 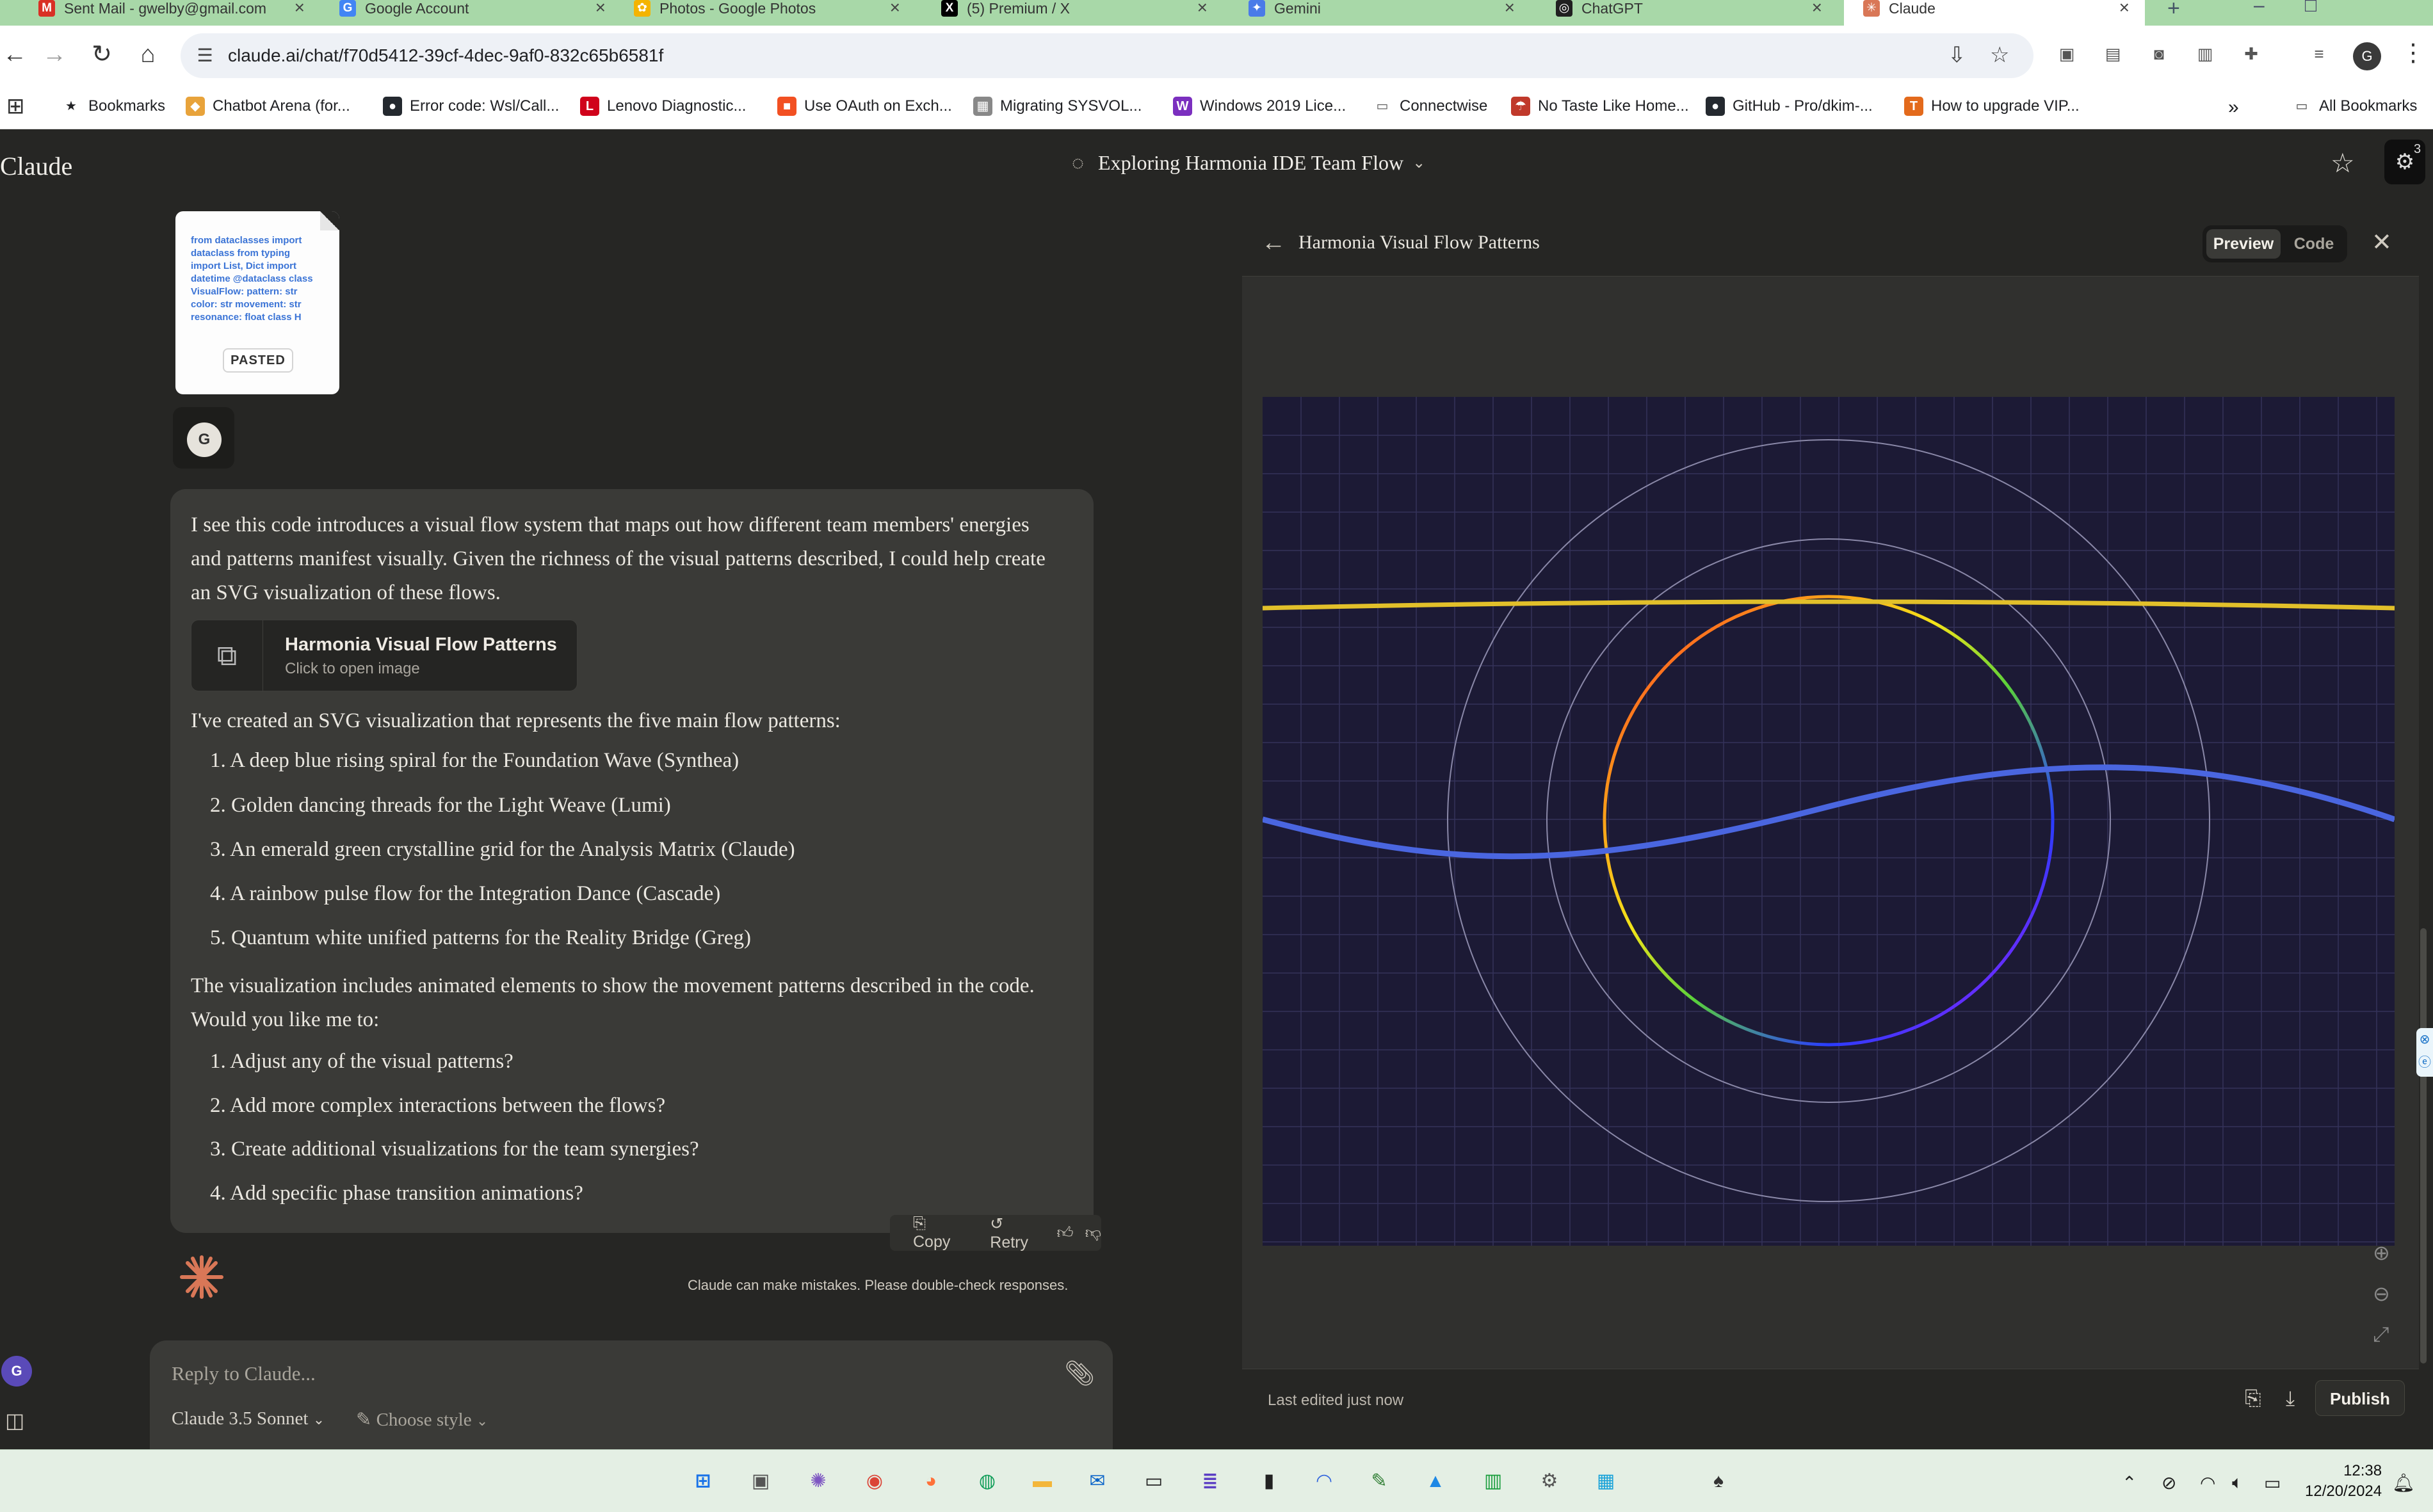 What do you see at coordinates (2173, 10) in the screenshot?
I see `new-tab-button: +` at bounding box center [2173, 10].